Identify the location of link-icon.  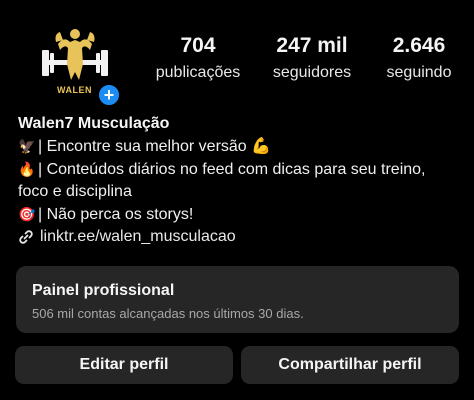
(26, 237).